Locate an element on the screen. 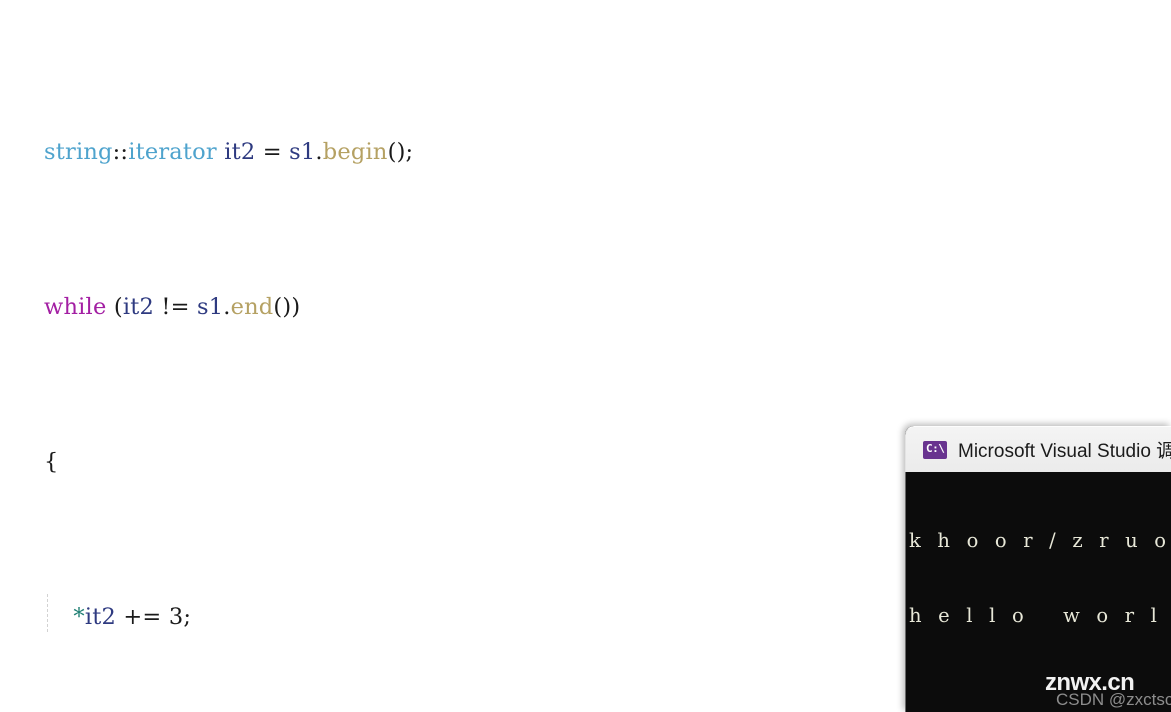 This screenshot has width=1171, height=712. cmd-icon-label: C:\ is located at coordinates (935, 448).